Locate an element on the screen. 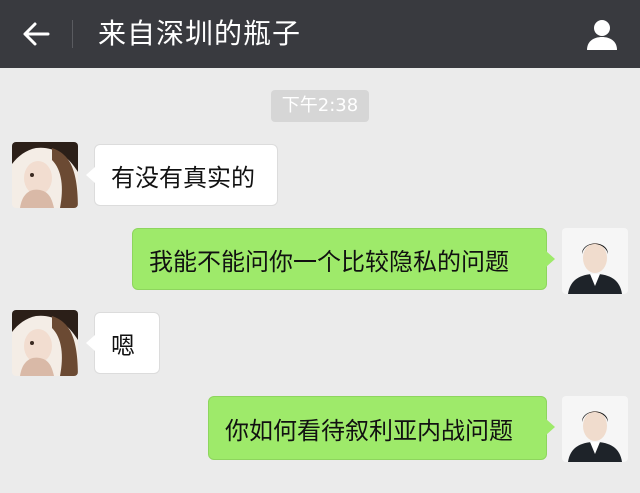  person-icon is located at coordinates (602, 35).